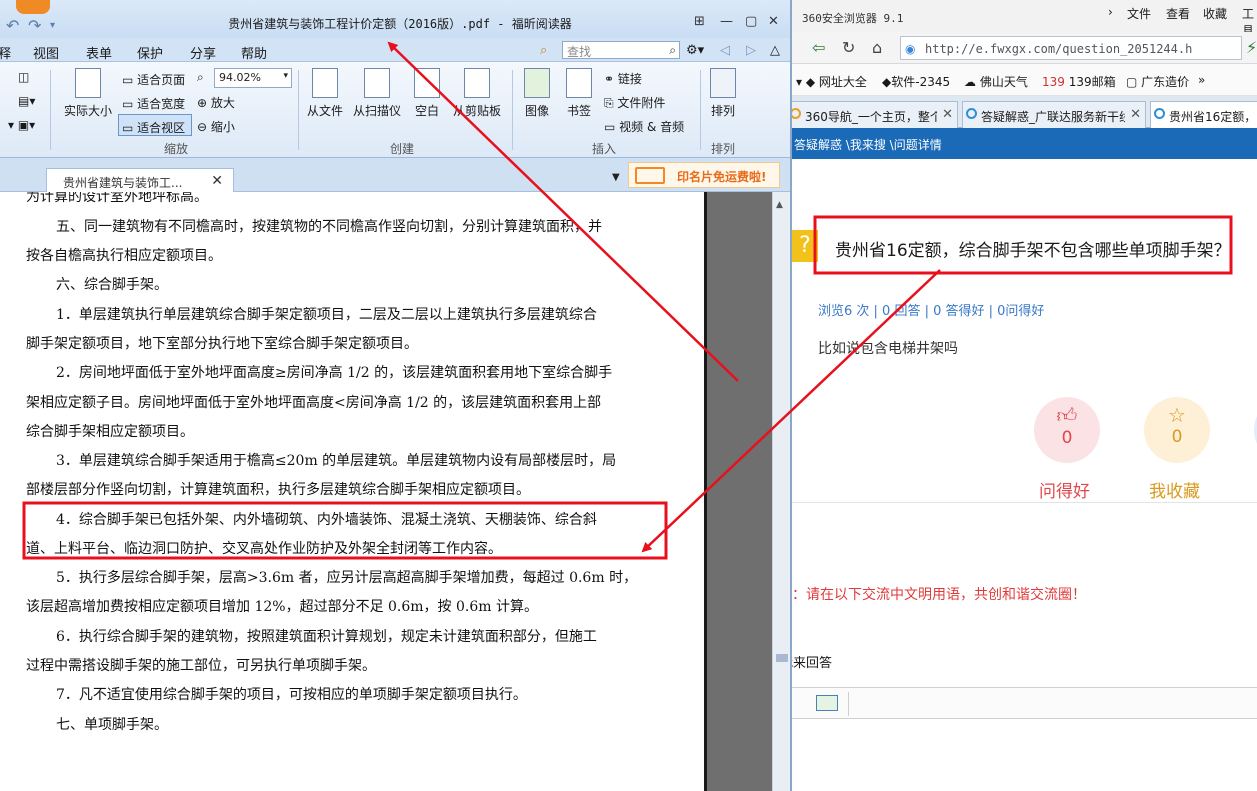  What do you see at coordinates (12, 25) in the screenshot?
I see `undo-icon: ↶` at bounding box center [12, 25].